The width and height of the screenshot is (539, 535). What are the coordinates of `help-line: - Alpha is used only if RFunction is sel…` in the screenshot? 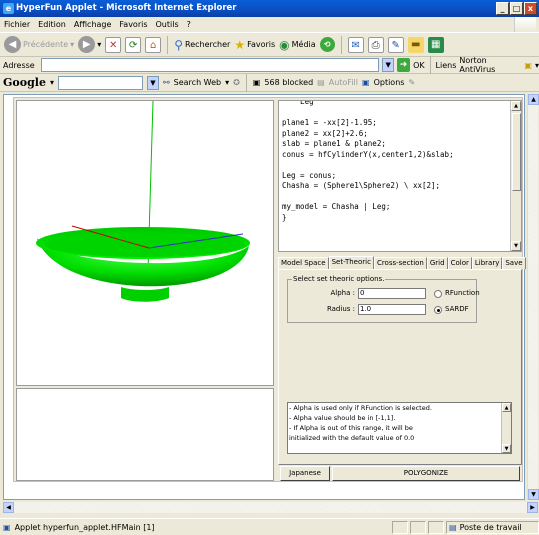 It's located at (360, 408).